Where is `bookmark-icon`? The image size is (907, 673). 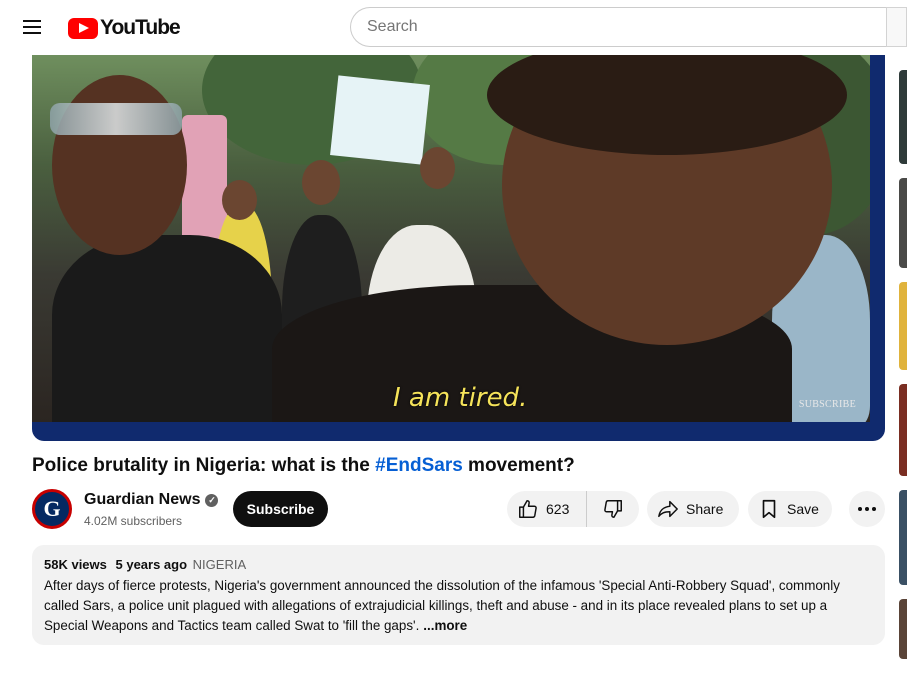
bookmark-icon is located at coordinates (769, 509).